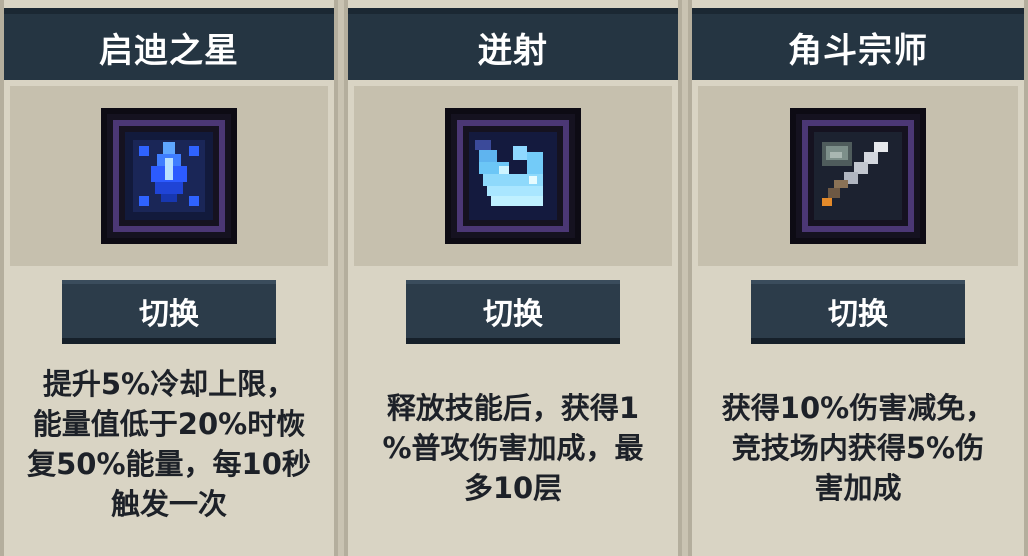 The image size is (1028, 556). I want to click on card-header: 角斗宗师, so click(858, 44).